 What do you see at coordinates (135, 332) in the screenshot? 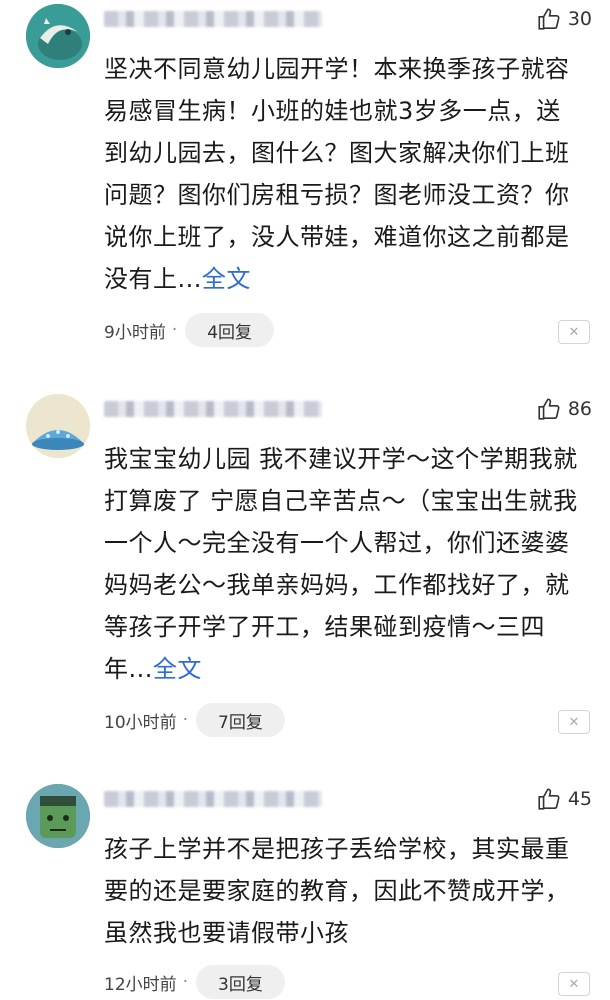
I see `timestamp: 9小时前` at bounding box center [135, 332].